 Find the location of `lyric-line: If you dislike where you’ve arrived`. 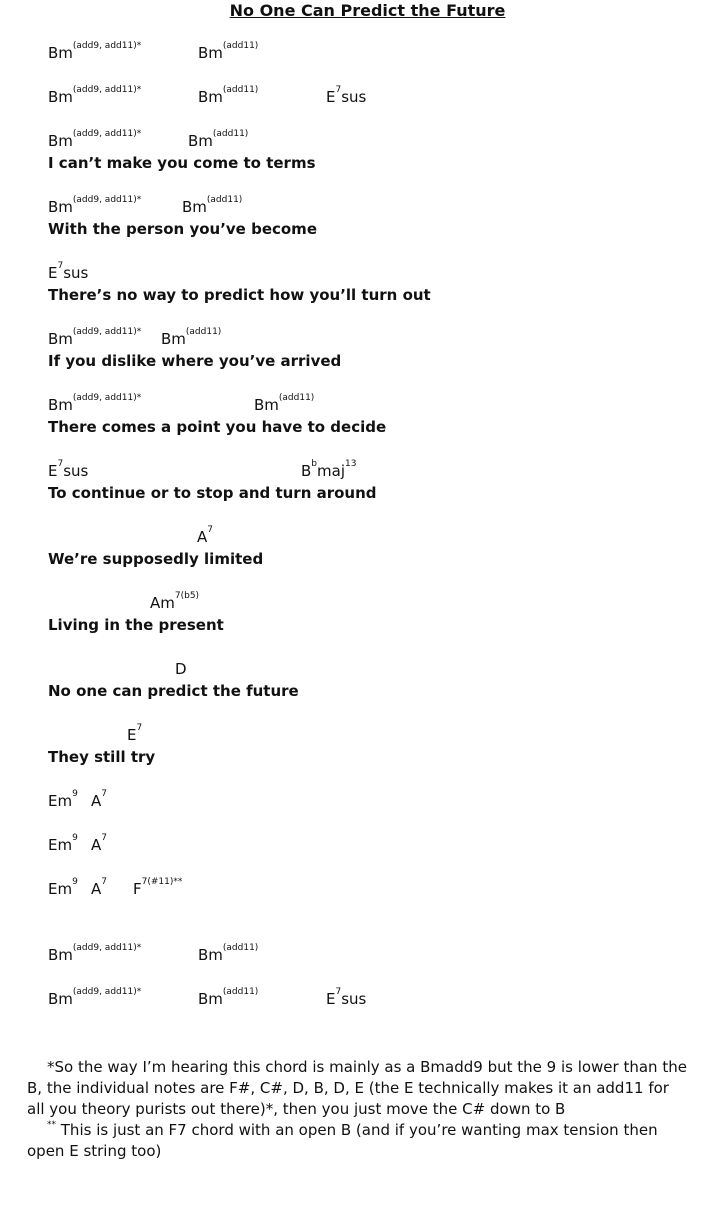

lyric-line: If you dislike where you’ve arrived is located at coordinates (195, 361).